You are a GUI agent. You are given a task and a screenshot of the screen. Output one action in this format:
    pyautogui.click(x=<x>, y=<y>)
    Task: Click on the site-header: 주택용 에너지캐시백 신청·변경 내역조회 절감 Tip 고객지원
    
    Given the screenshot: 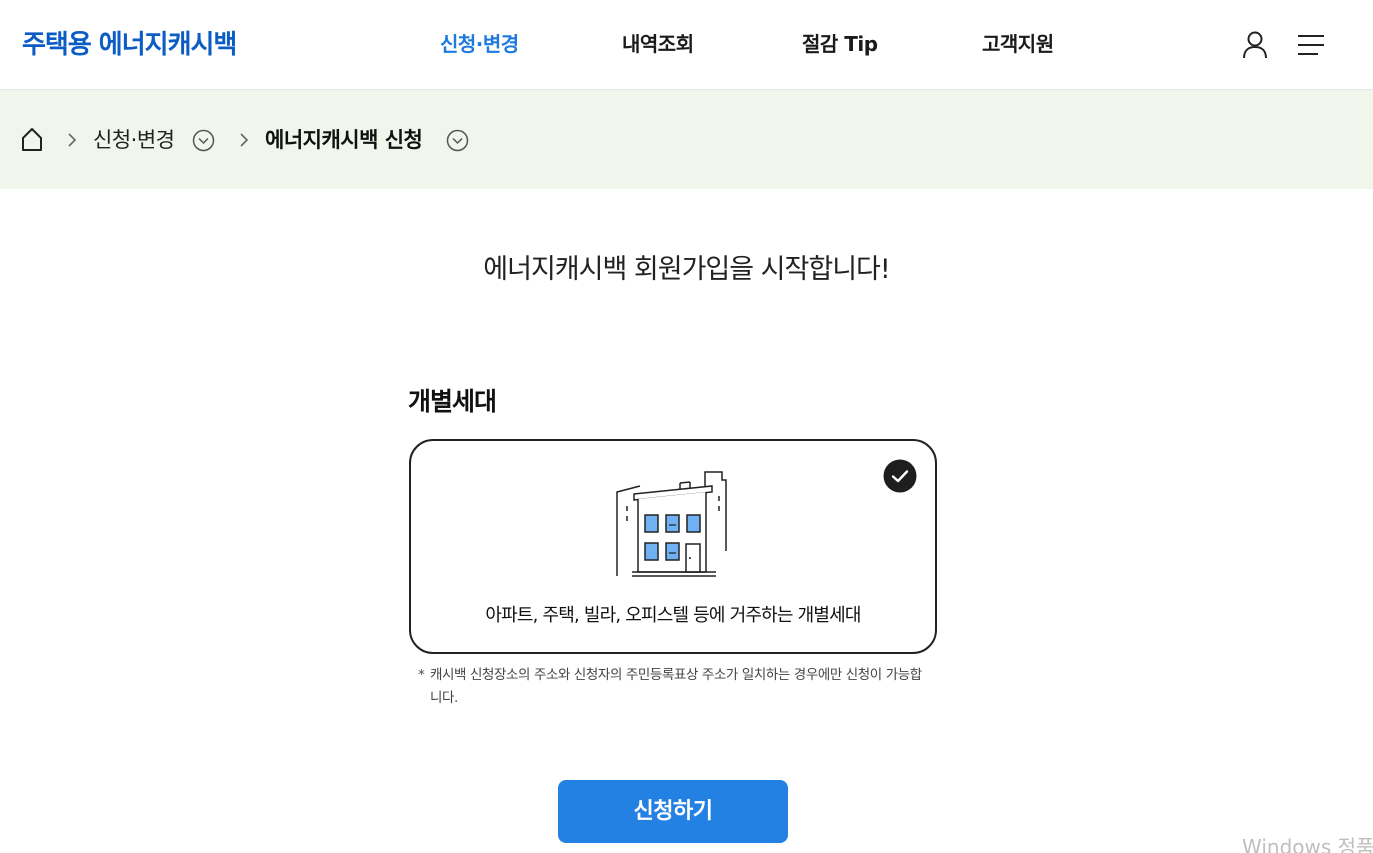 What is the action you would take?
    pyautogui.click(x=686, y=45)
    